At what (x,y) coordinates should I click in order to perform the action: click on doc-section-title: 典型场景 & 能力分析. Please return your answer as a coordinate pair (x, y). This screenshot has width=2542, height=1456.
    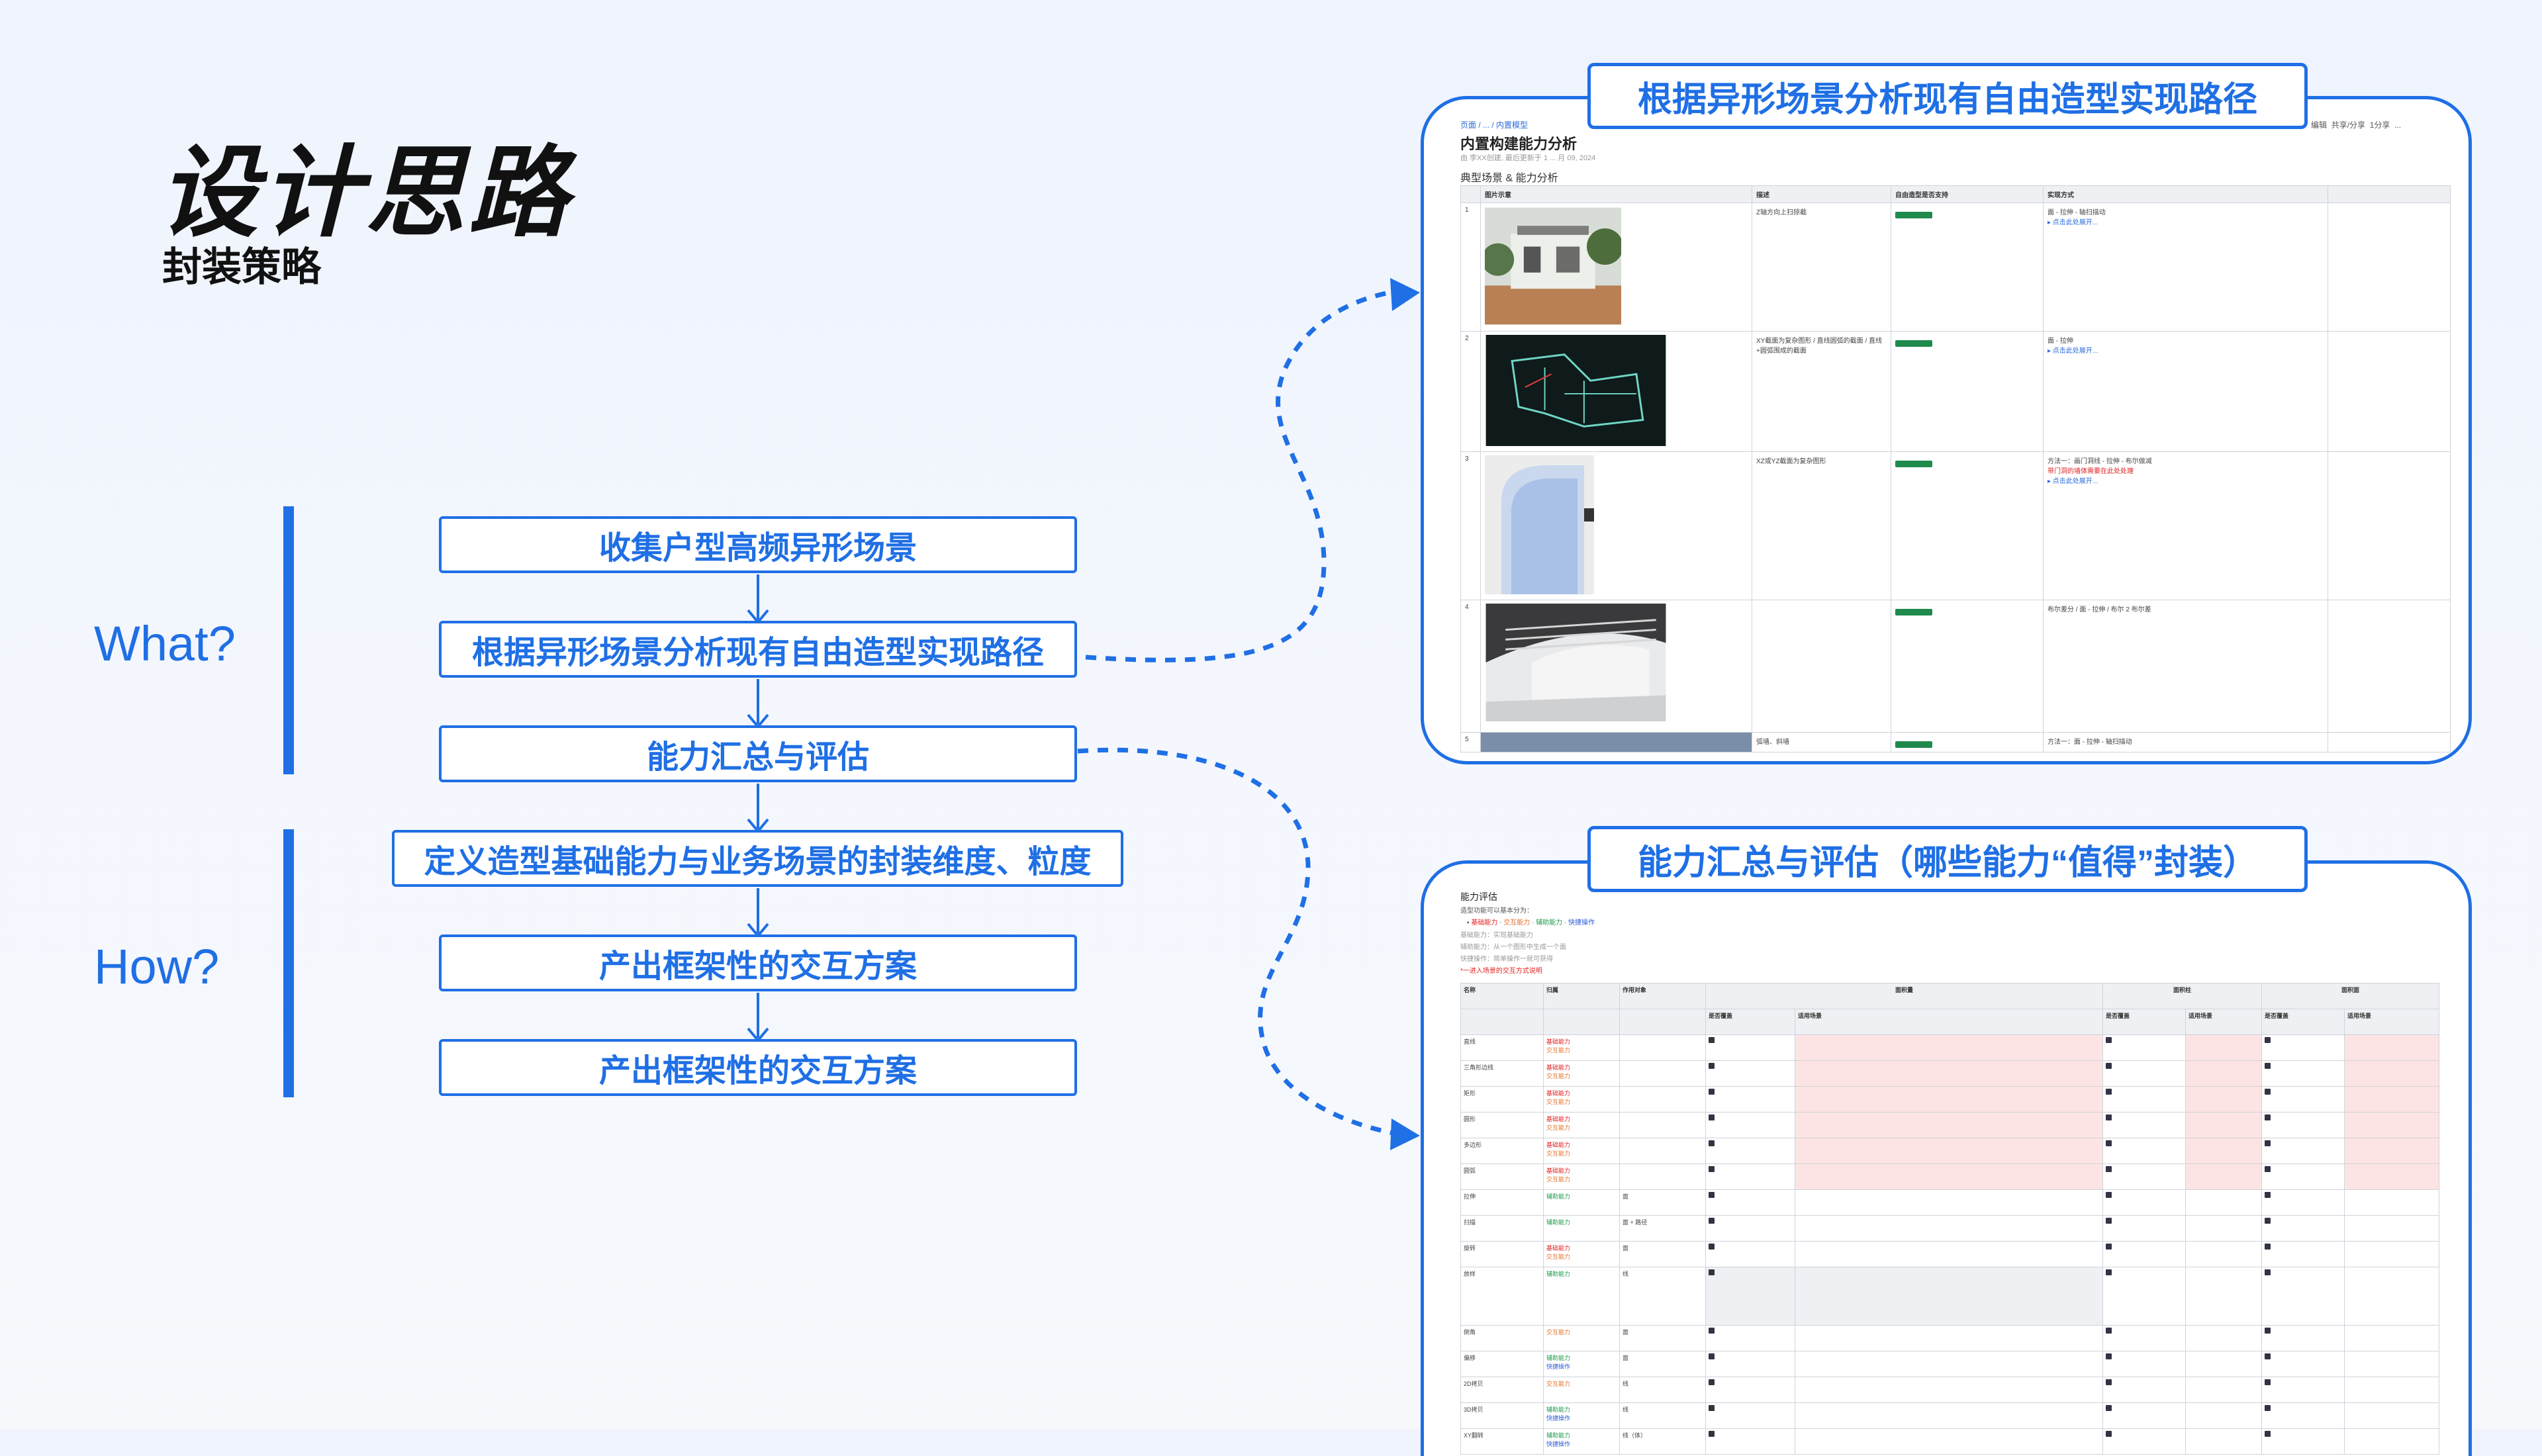
    Looking at the image, I should click on (1509, 178).